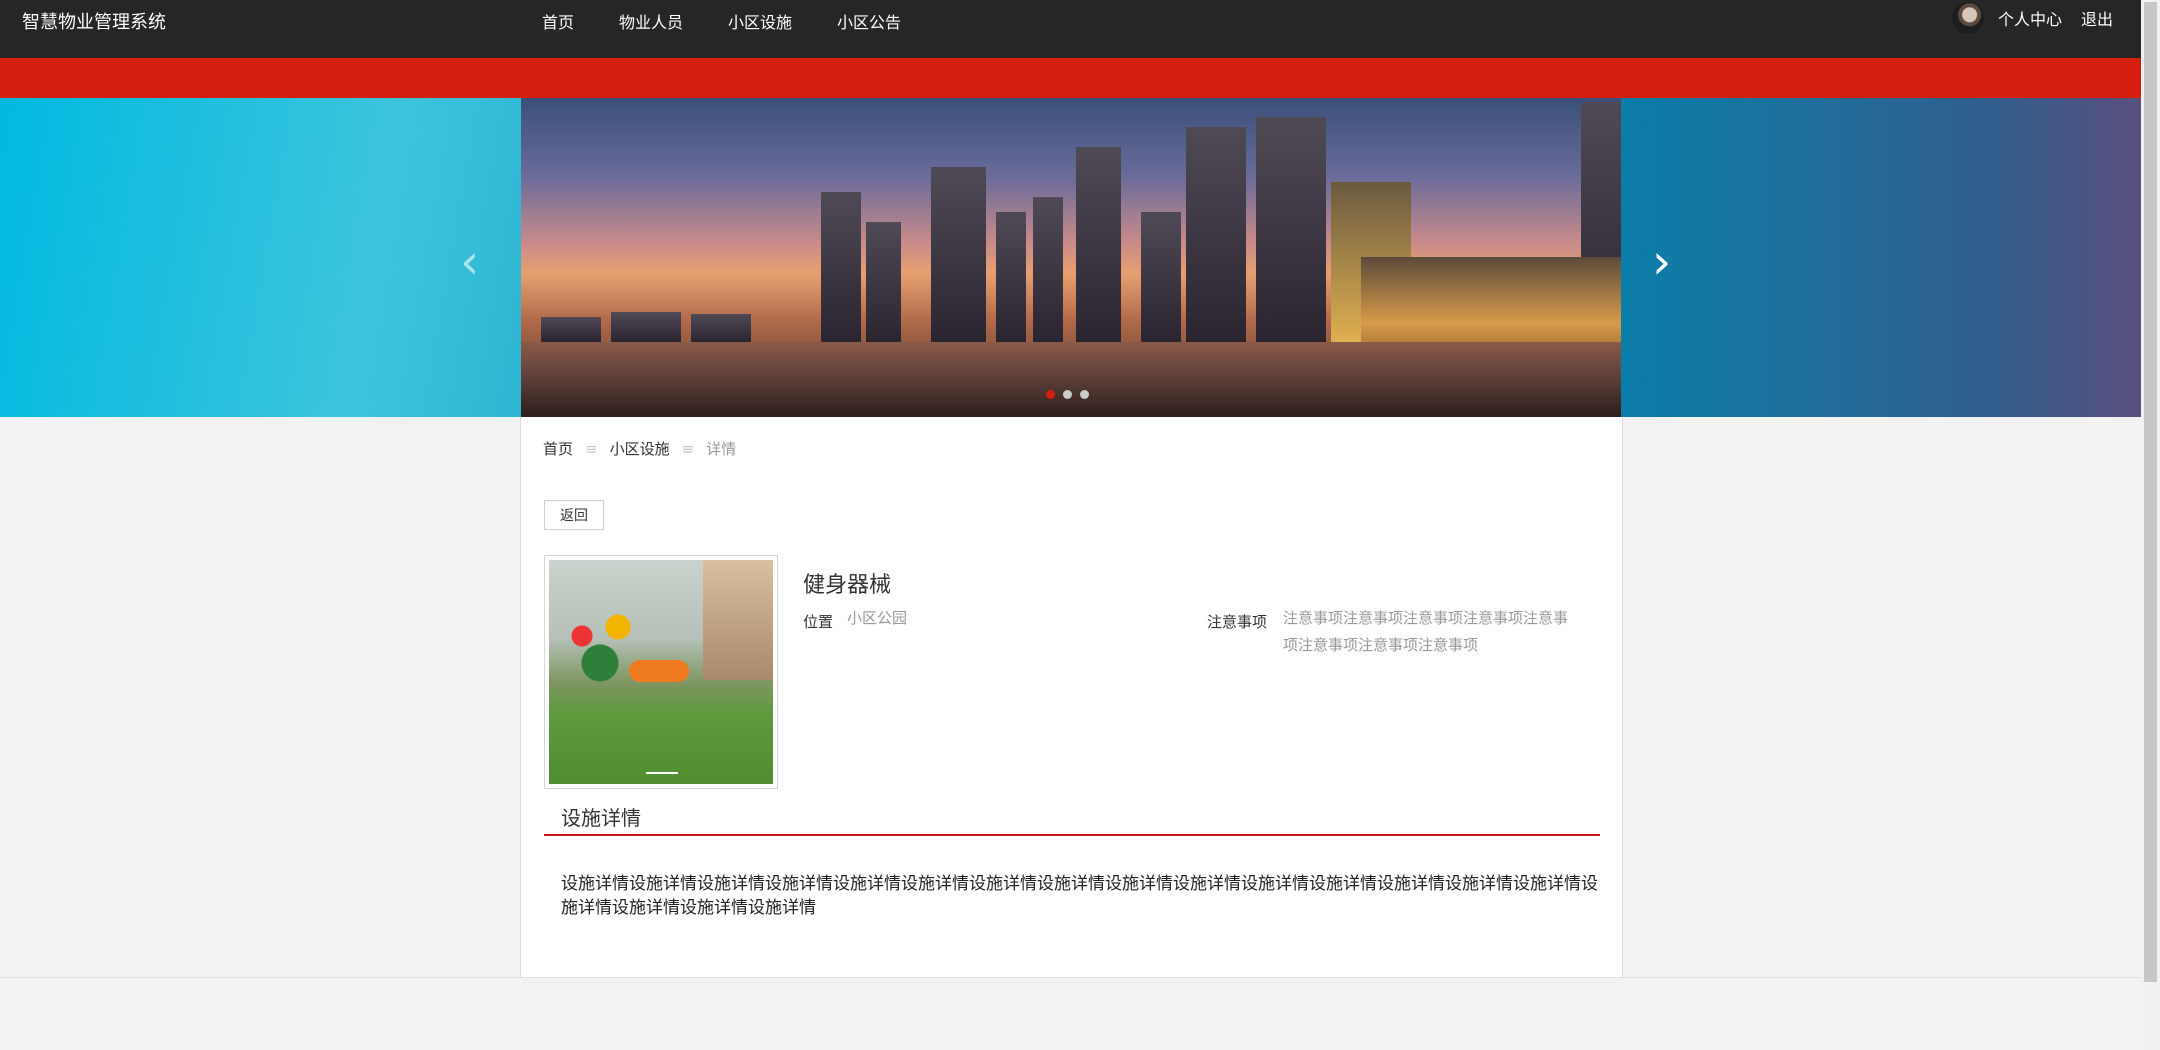  I want to click on avatar, so click(1967, 18).